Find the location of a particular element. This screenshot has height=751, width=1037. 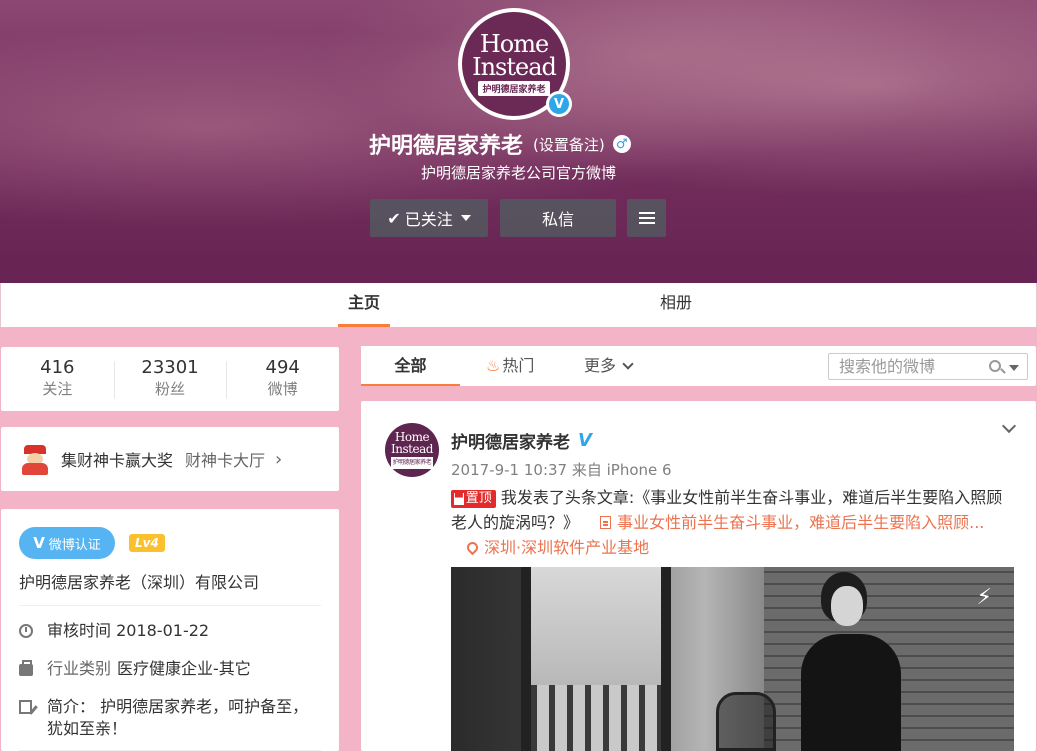

location-link: 深圳·深圳软件产业基地 is located at coordinates (566, 547).